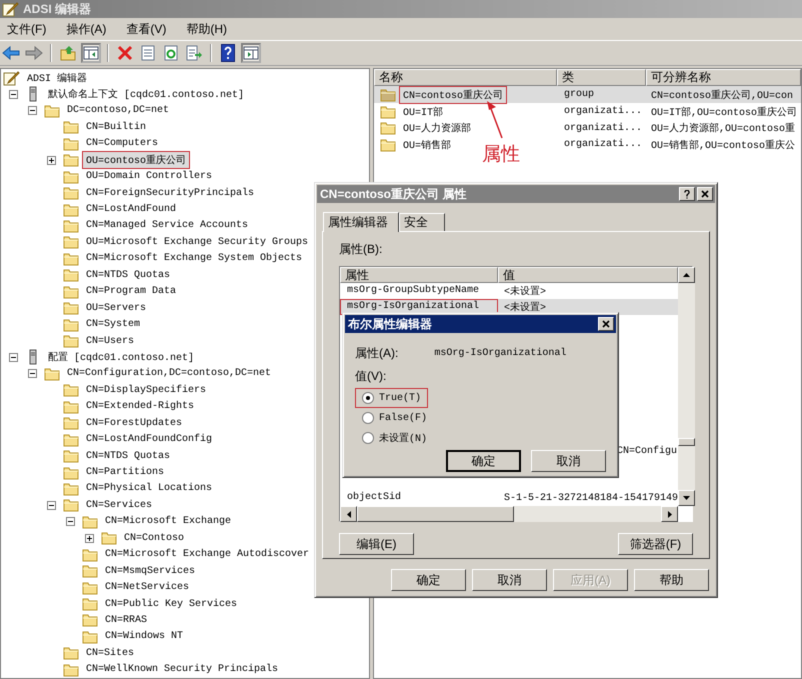  Describe the element at coordinates (149, 176) in the screenshot. I see `tree-item: OU=Domain Controllers` at that location.